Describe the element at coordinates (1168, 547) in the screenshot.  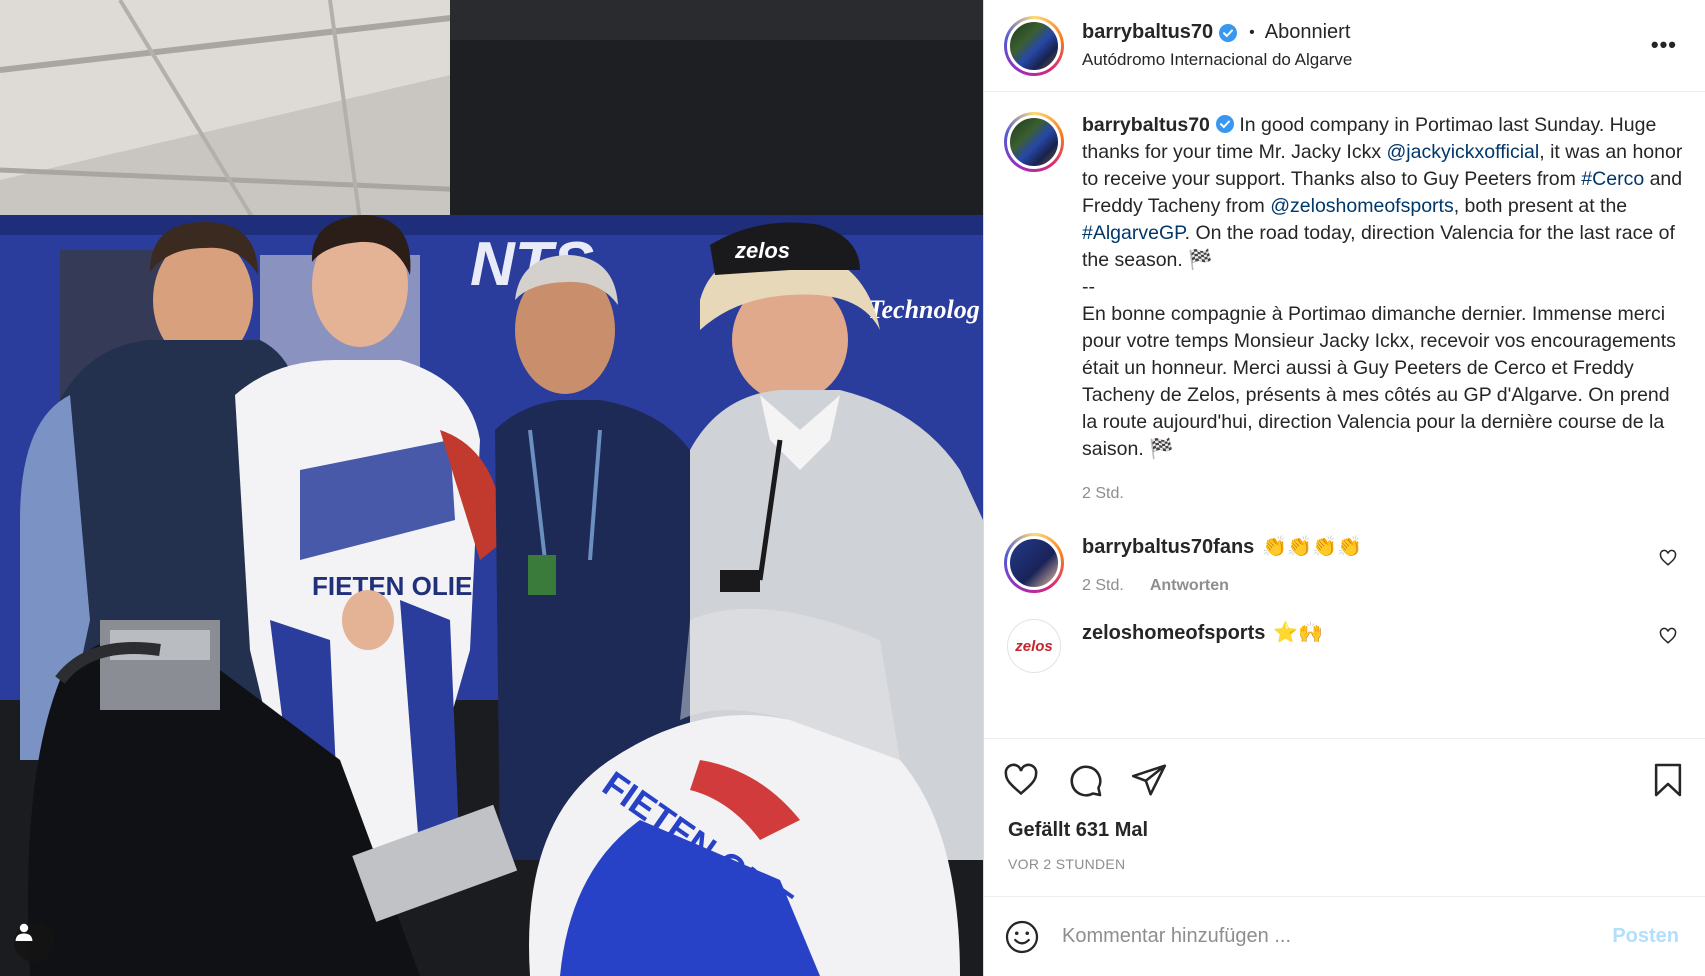
I see `commenter-username: barrybaltus70fans` at that location.